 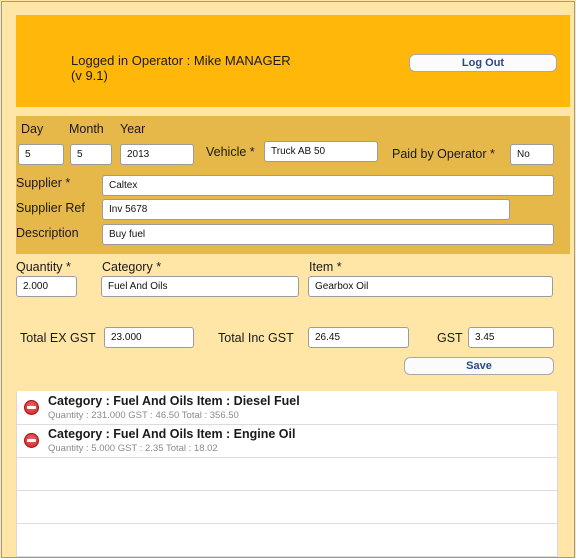 What do you see at coordinates (89, 75) in the screenshot?
I see `version-text: (v 9.1)` at bounding box center [89, 75].